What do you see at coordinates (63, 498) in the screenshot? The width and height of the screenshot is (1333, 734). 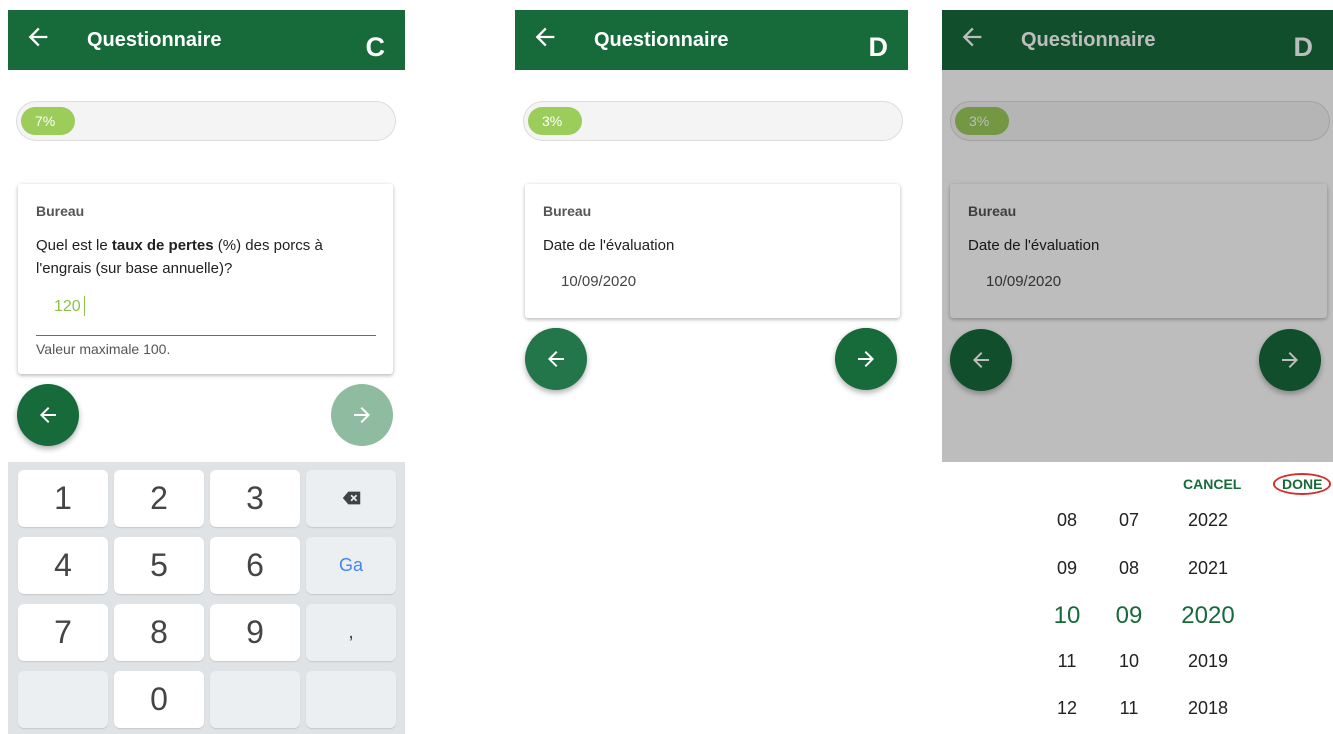 I see `key-1: 1` at bounding box center [63, 498].